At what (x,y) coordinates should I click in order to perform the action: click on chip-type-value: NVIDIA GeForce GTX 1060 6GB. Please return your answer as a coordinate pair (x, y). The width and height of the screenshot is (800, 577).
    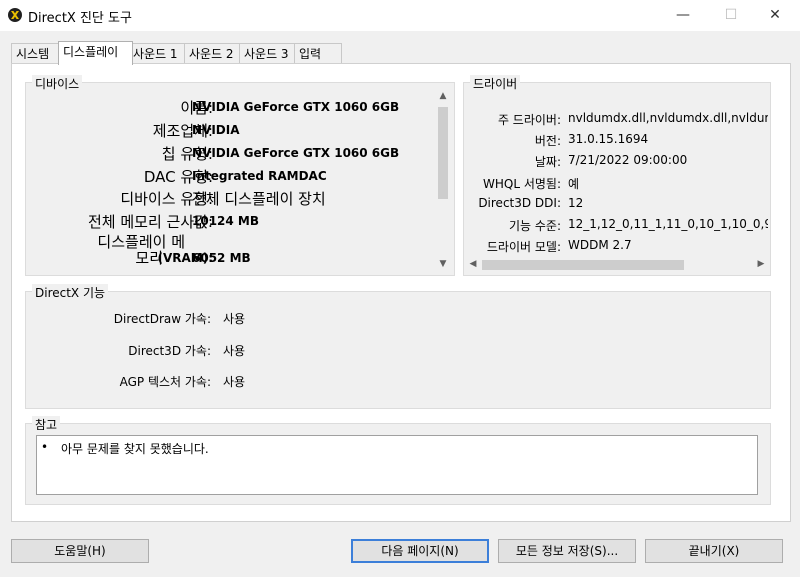
    Looking at the image, I should click on (296, 153).